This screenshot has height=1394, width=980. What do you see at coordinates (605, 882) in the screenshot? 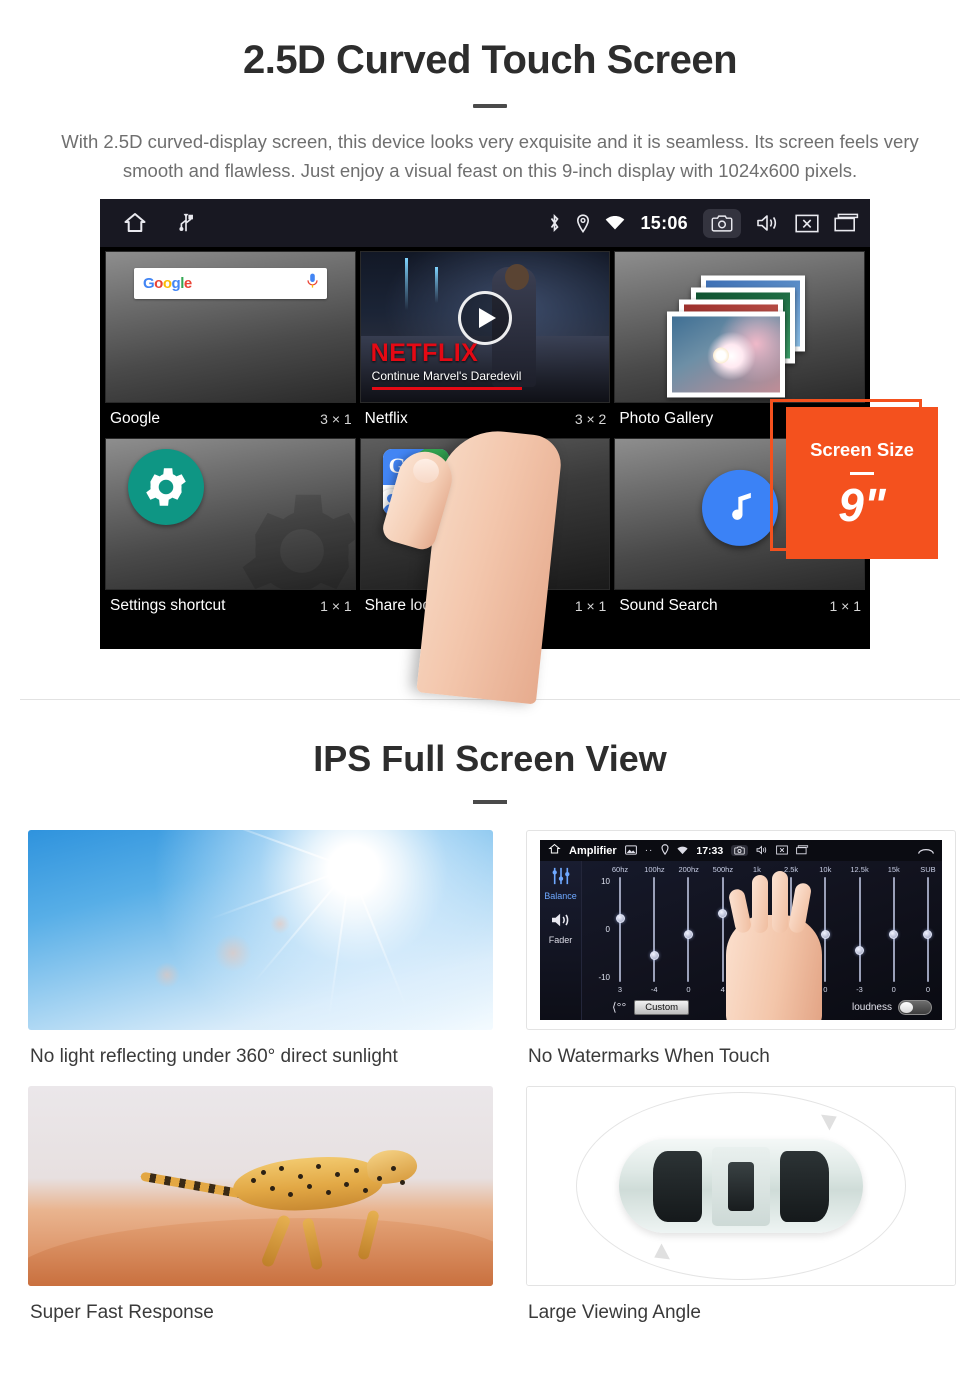
I see `scale-label: 10` at bounding box center [605, 882].